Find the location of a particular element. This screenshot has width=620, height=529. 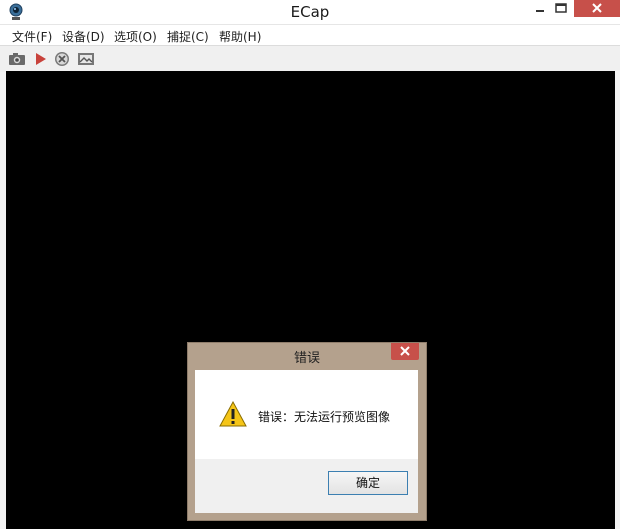

dialog-body: 错误：无法运行预览图像 is located at coordinates (306, 414).